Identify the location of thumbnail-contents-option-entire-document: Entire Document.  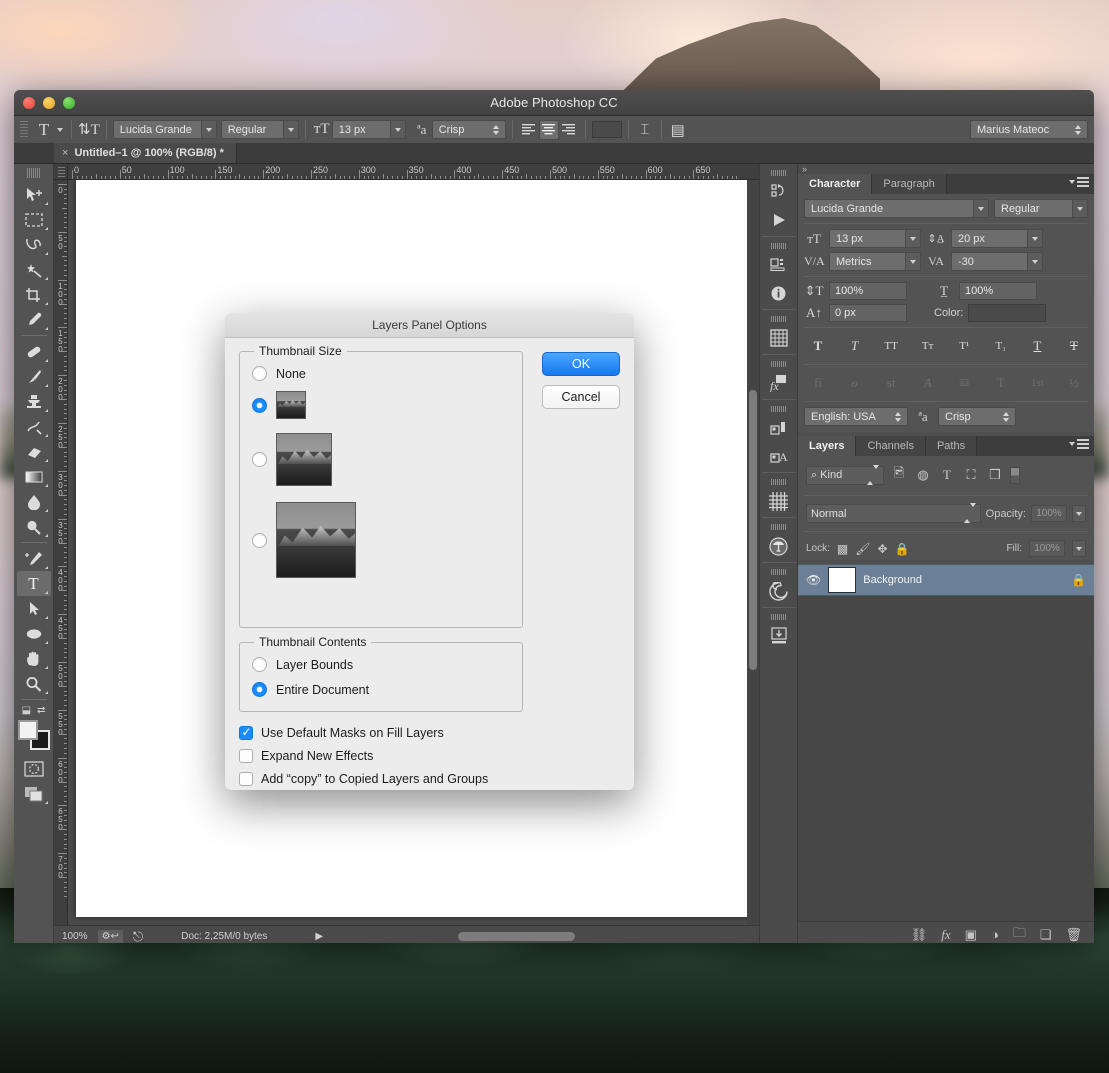
(381, 689).